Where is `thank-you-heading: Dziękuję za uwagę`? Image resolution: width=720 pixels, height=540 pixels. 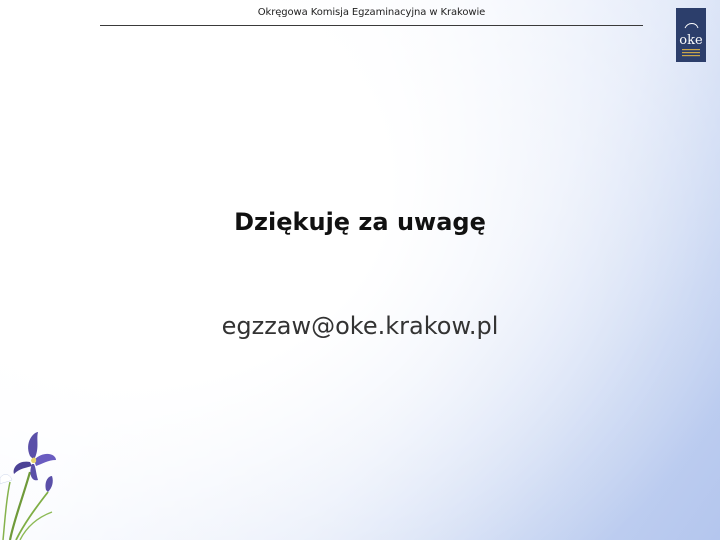
thank-you-heading: Dziękuję za uwagę is located at coordinates (360, 222).